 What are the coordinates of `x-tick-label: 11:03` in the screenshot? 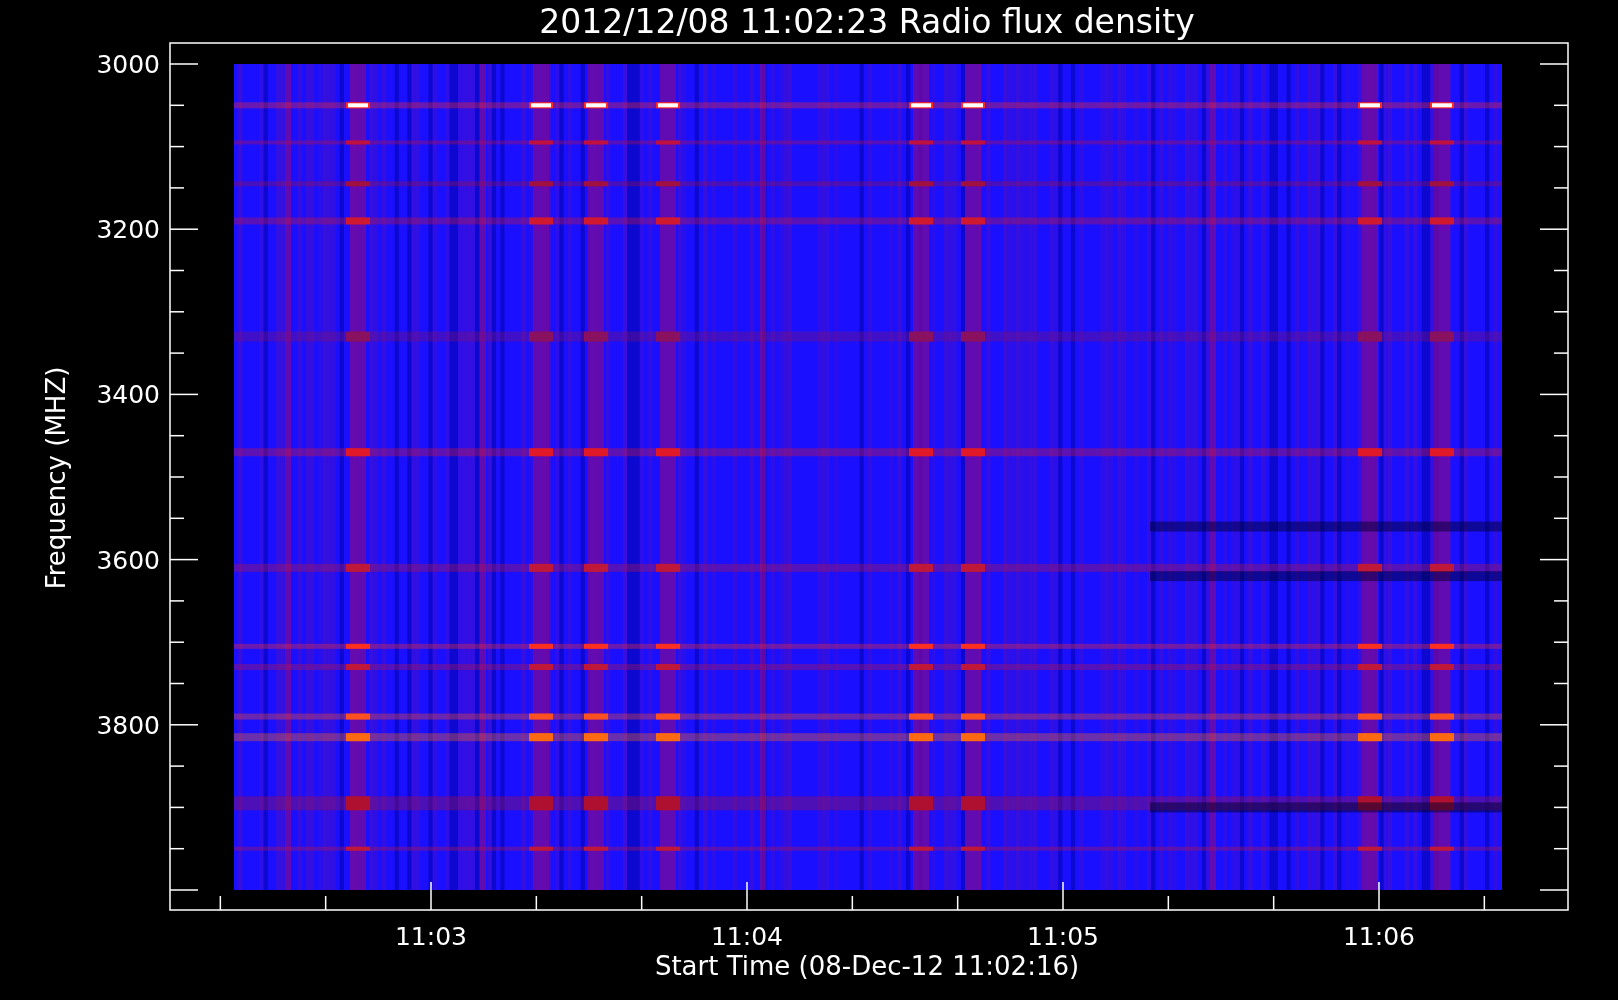 It's located at (431, 936).